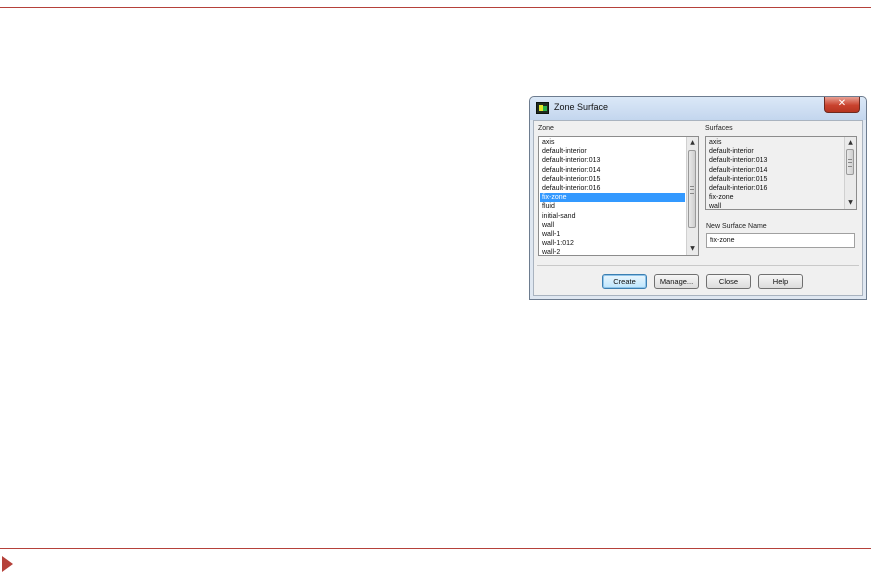  I want to click on zone-list-item: fix-zone, so click(612, 198).